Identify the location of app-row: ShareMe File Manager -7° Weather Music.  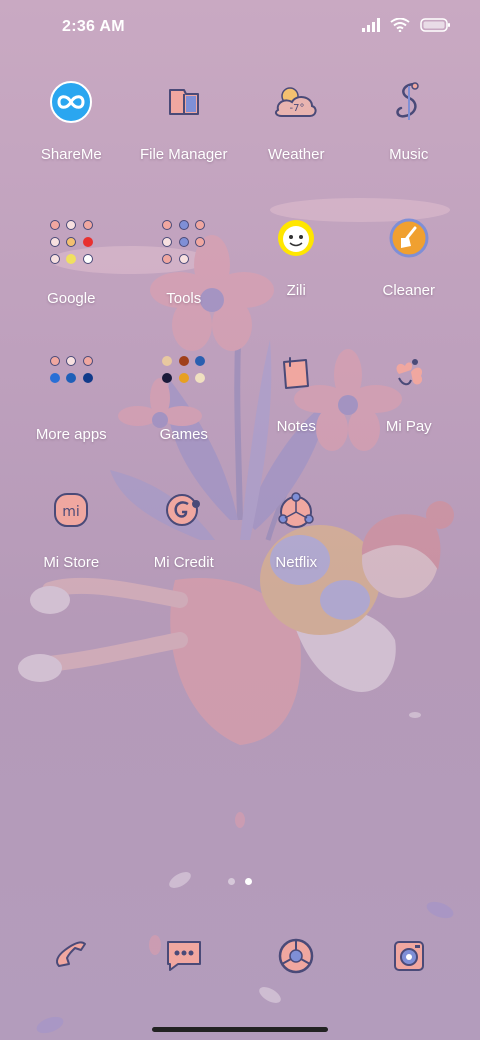
(240, 146).